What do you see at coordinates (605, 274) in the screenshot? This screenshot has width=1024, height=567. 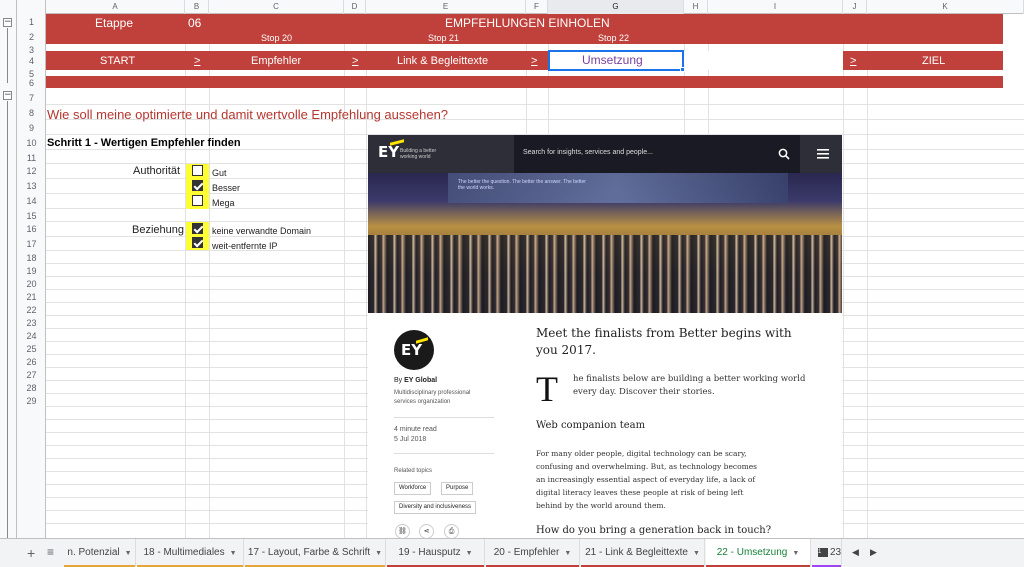 I see `ey-crowd` at bounding box center [605, 274].